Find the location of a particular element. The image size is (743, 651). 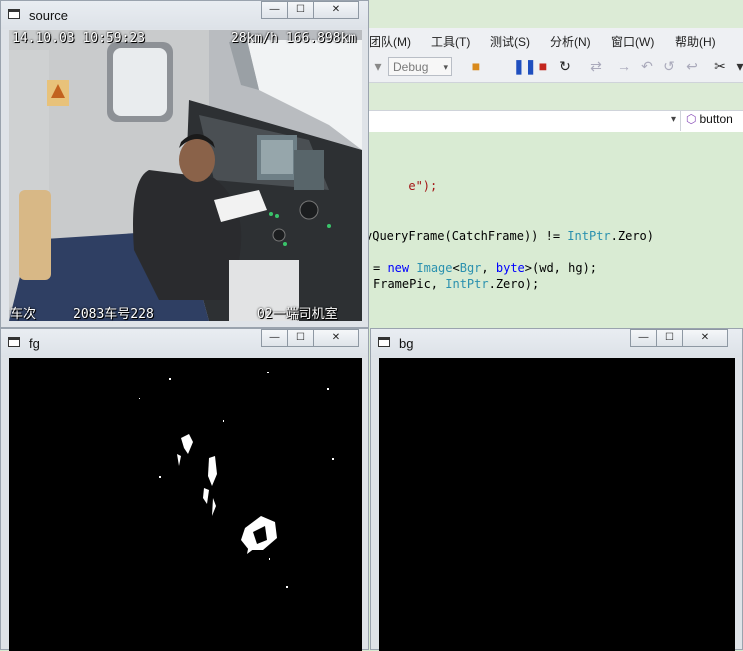

member-dropdown: ⬡ button is located at coordinates (709, 119).